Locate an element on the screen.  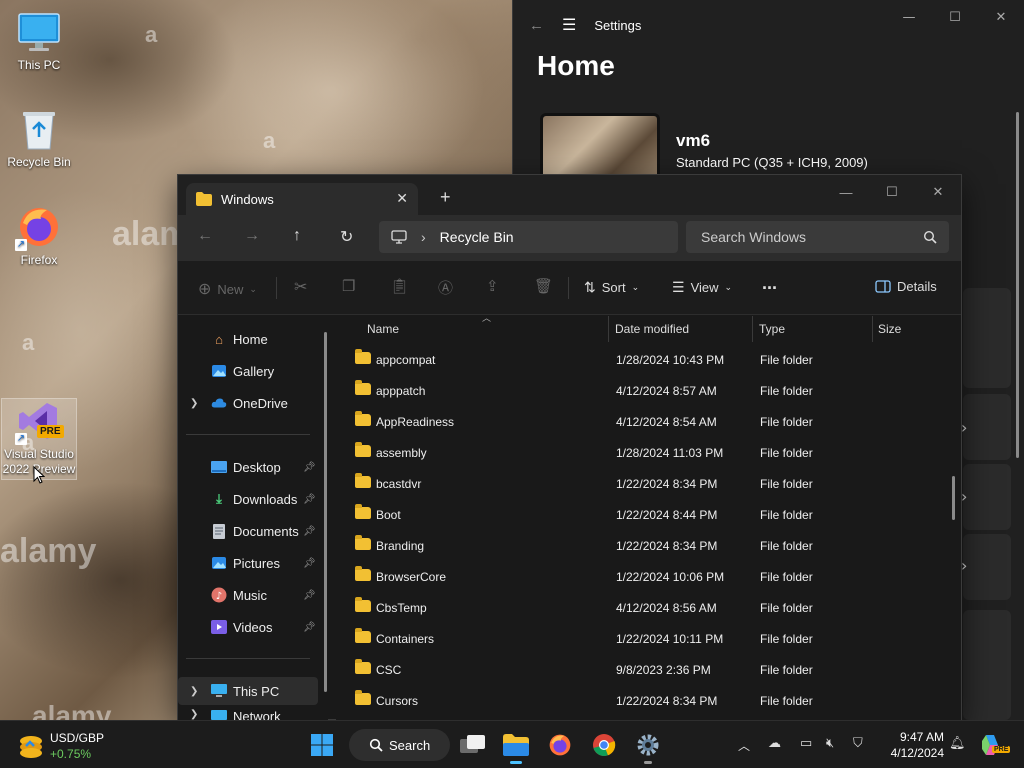
task-view-button is located at coordinates (473, 745).